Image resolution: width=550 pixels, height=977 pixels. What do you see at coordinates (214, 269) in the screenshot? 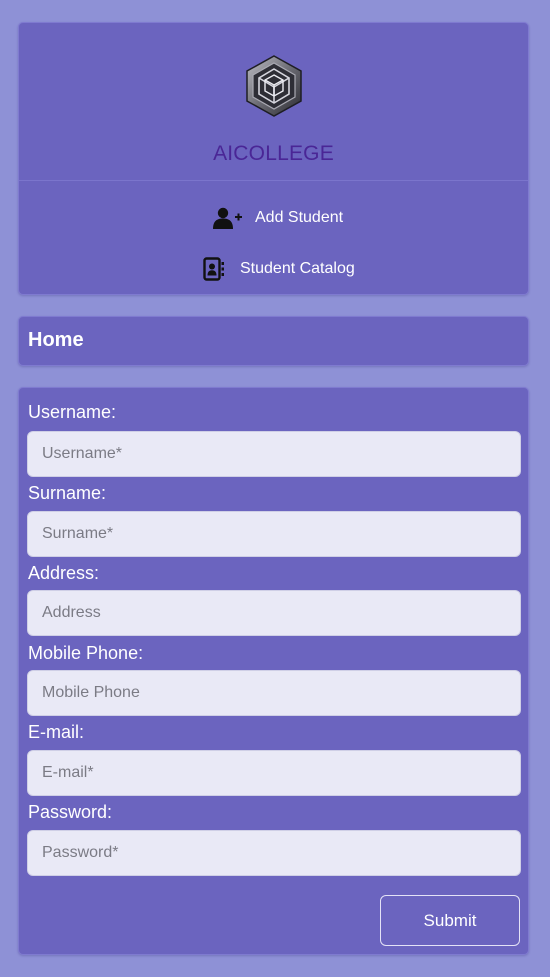
I see `contact-book-icon` at bounding box center [214, 269].